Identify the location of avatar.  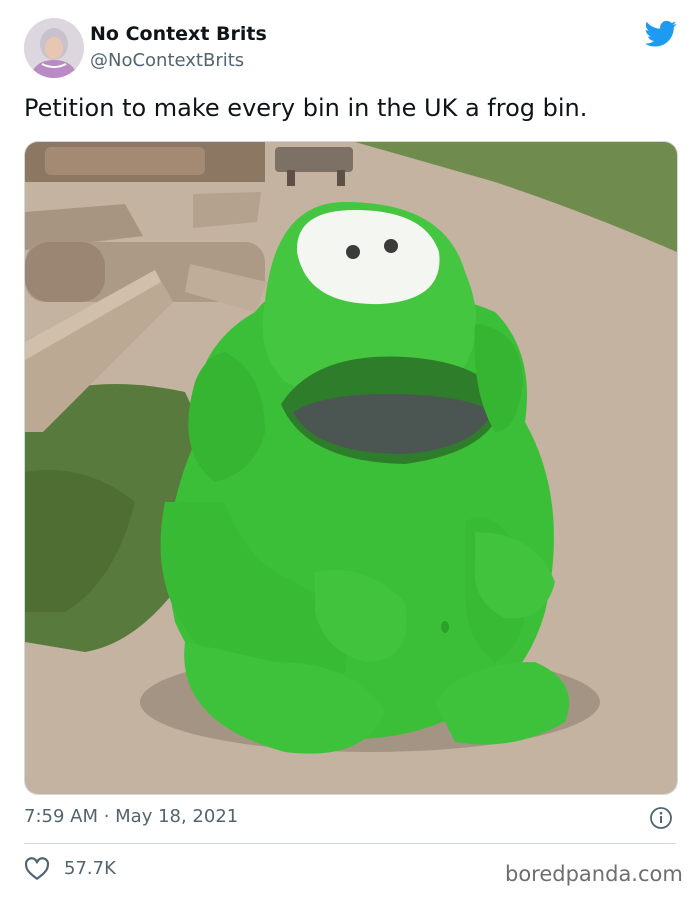
(54, 48).